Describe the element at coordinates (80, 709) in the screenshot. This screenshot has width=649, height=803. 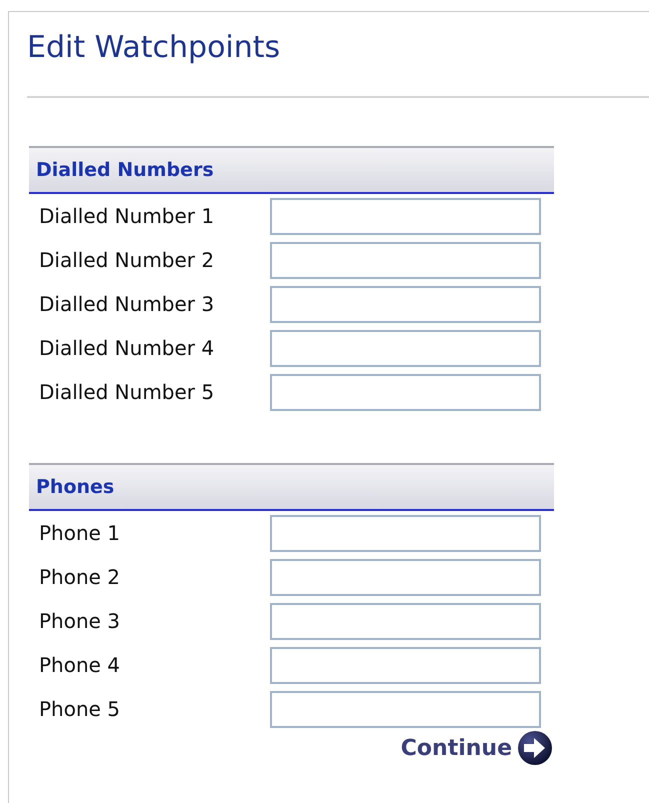
I see `field-label: Phone 5` at that location.